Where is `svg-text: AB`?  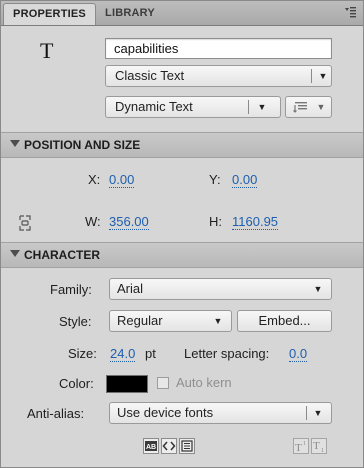
svg-text: AB is located at coordinates (151, 447).